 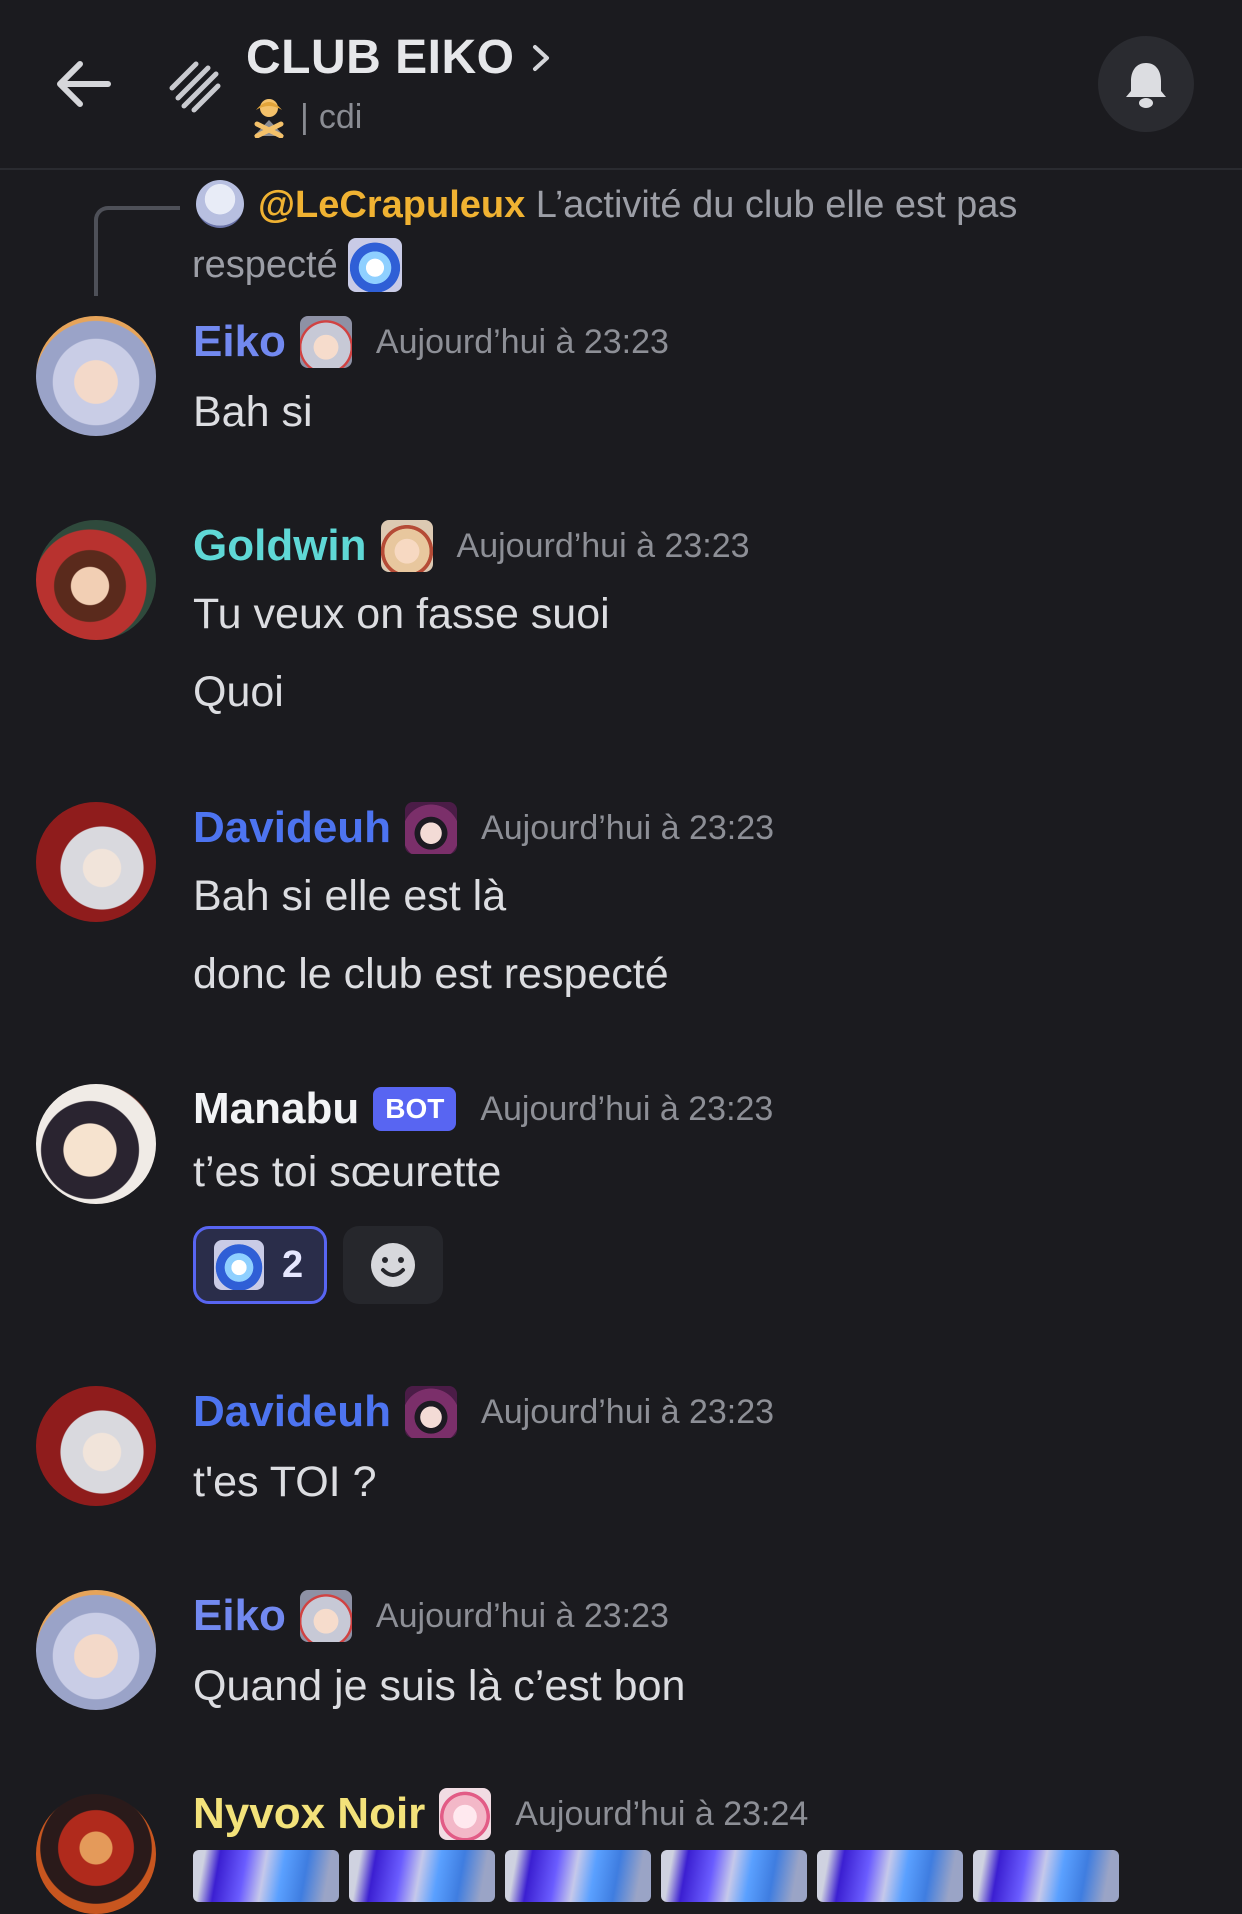 I want to click on message-header: Manabu BOT Aujourd’hui à 23:23, so click(x=483, y=1109).